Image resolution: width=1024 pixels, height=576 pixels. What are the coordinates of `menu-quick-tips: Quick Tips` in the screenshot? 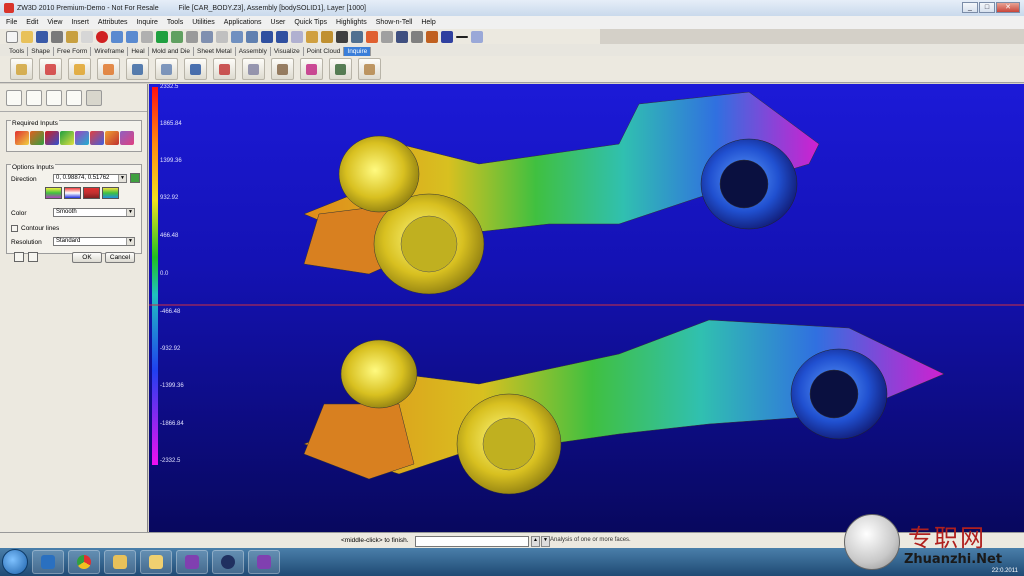 It's located at (310, 22).